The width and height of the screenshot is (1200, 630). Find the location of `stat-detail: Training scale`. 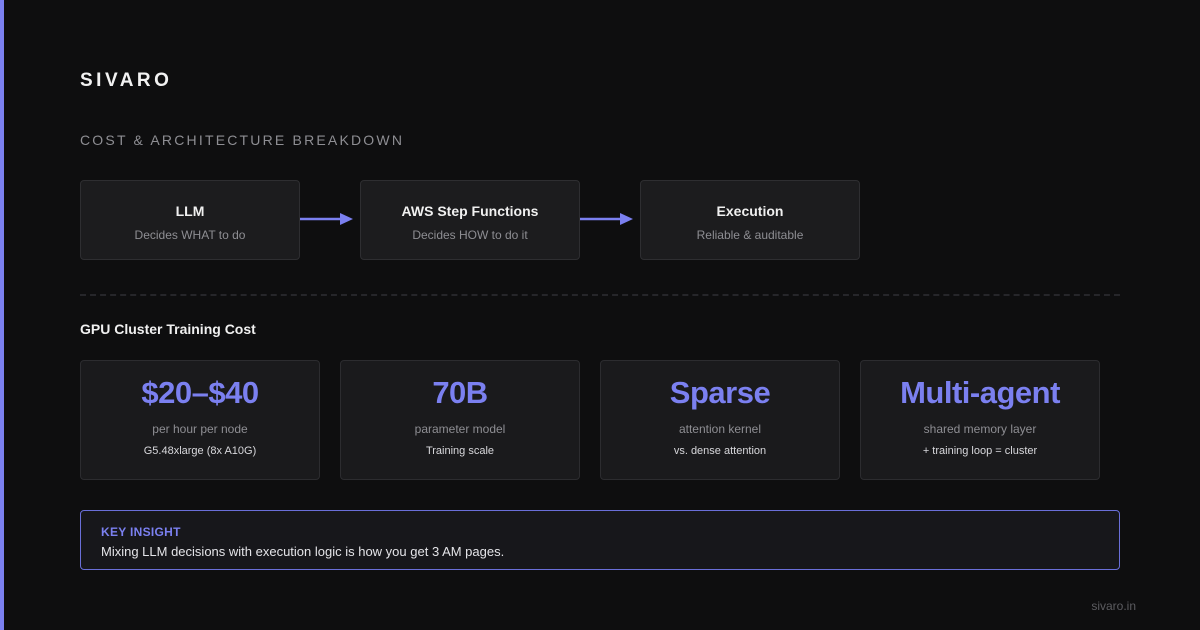

stat-detail: Training scale is located at coordinates (460, 451).